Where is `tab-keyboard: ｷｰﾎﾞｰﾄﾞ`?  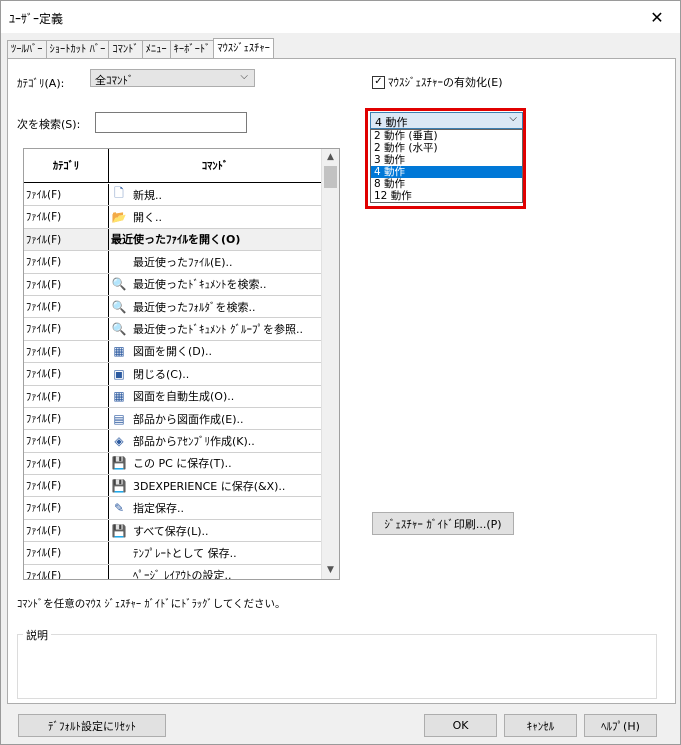 tab-keyboard: ｷｰﾎﾞｰﾄﾞ is located at coordinates (192, 49).